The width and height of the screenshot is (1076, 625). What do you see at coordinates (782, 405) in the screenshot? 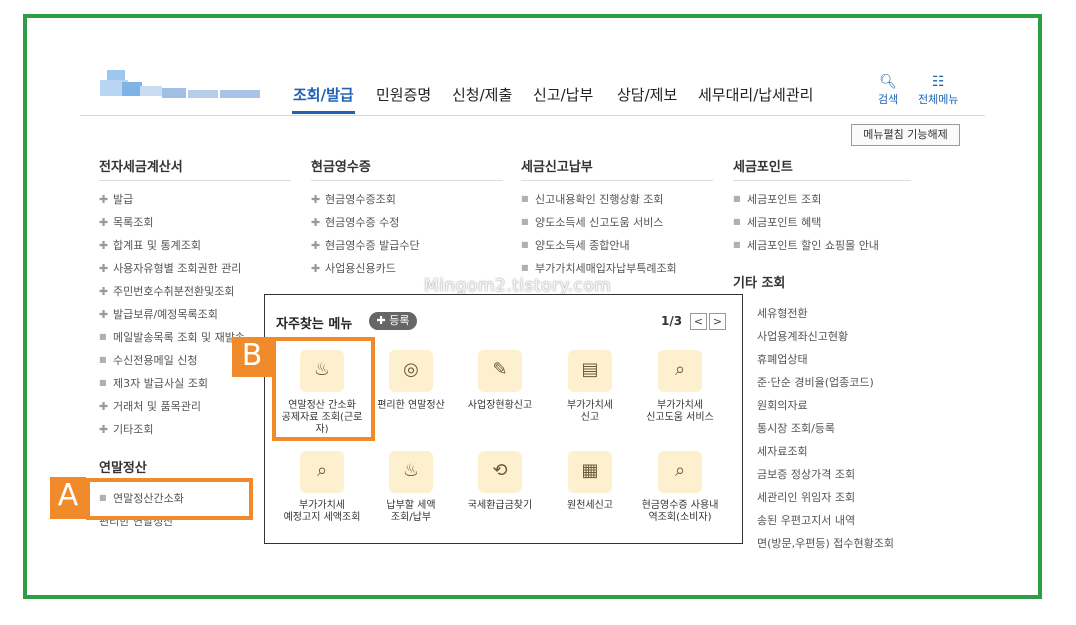
I see `menu-link: 원회의자료` at bounding box center [782, 405].